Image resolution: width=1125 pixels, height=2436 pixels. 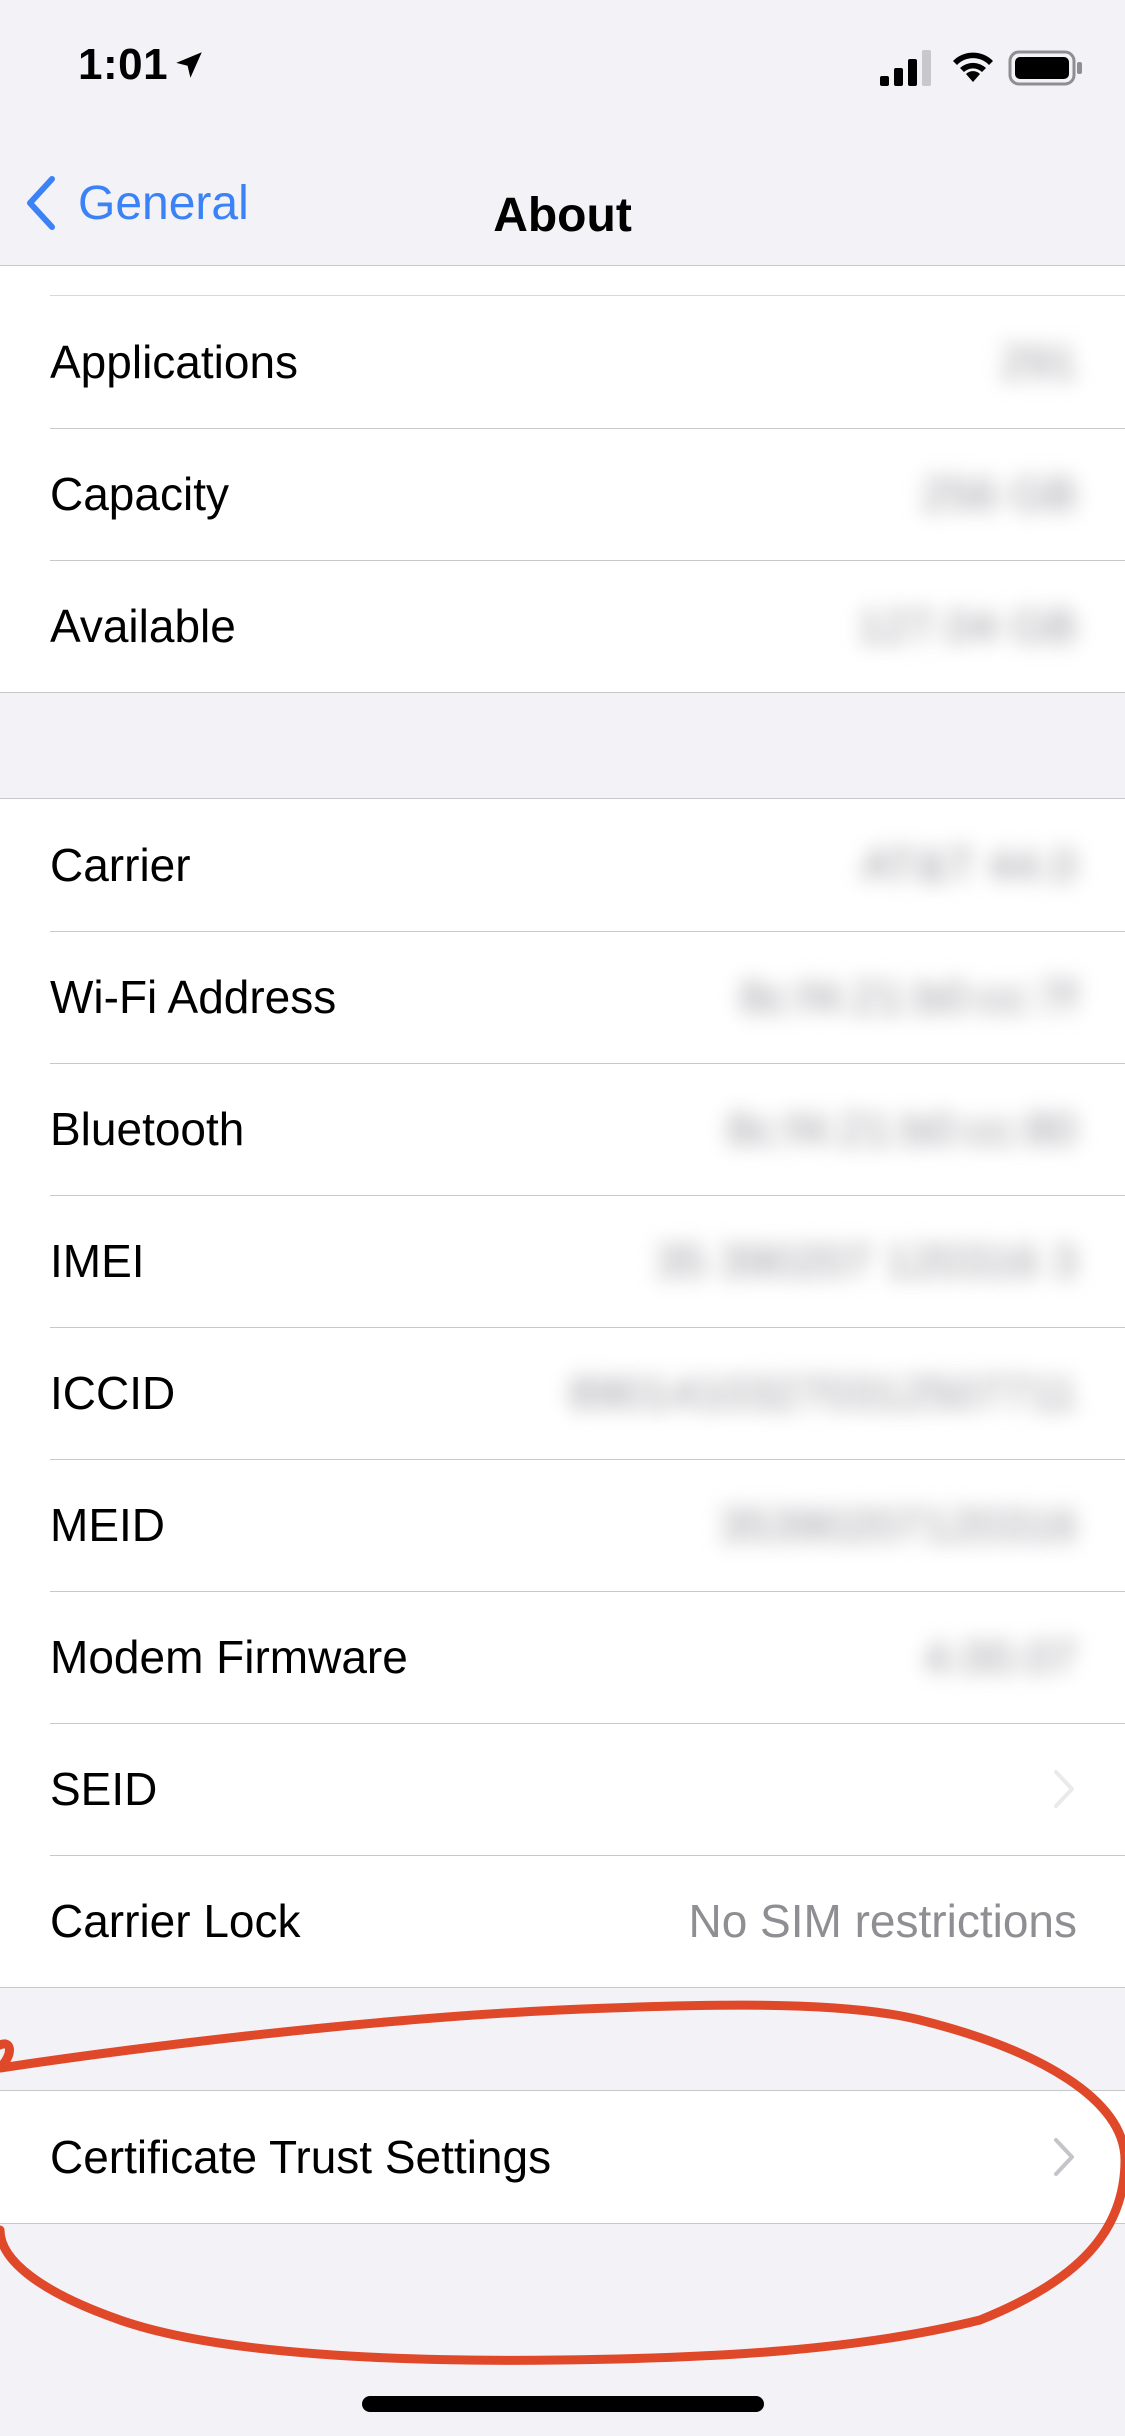 I want to click on row-value: 291, so click(x=1038, y=362).